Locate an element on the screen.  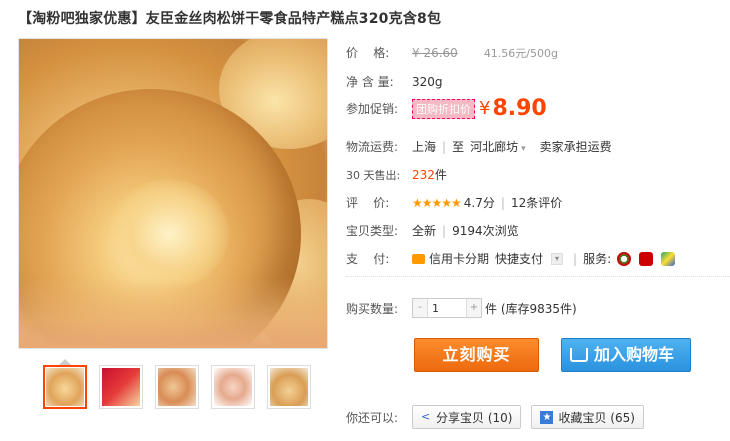
add-to-cart-label: 加入购物车 is located at coordinates (634, 354).